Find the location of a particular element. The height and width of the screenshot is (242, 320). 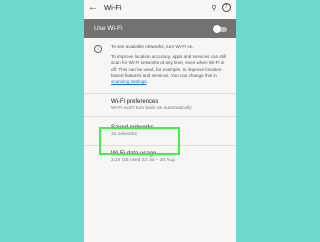

wifi-toggle-switch is located at coordinates (220, 28).